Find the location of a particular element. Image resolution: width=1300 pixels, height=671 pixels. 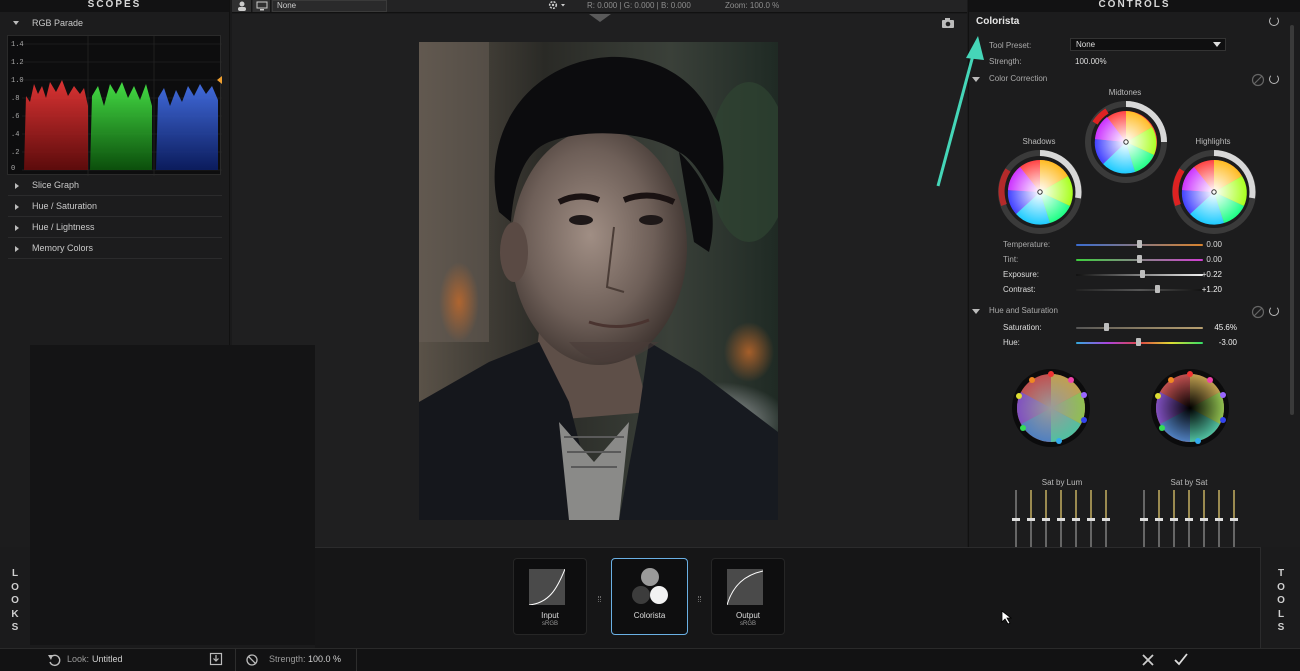

tools-text: TOOLS is located at coordinates (1281, 600).